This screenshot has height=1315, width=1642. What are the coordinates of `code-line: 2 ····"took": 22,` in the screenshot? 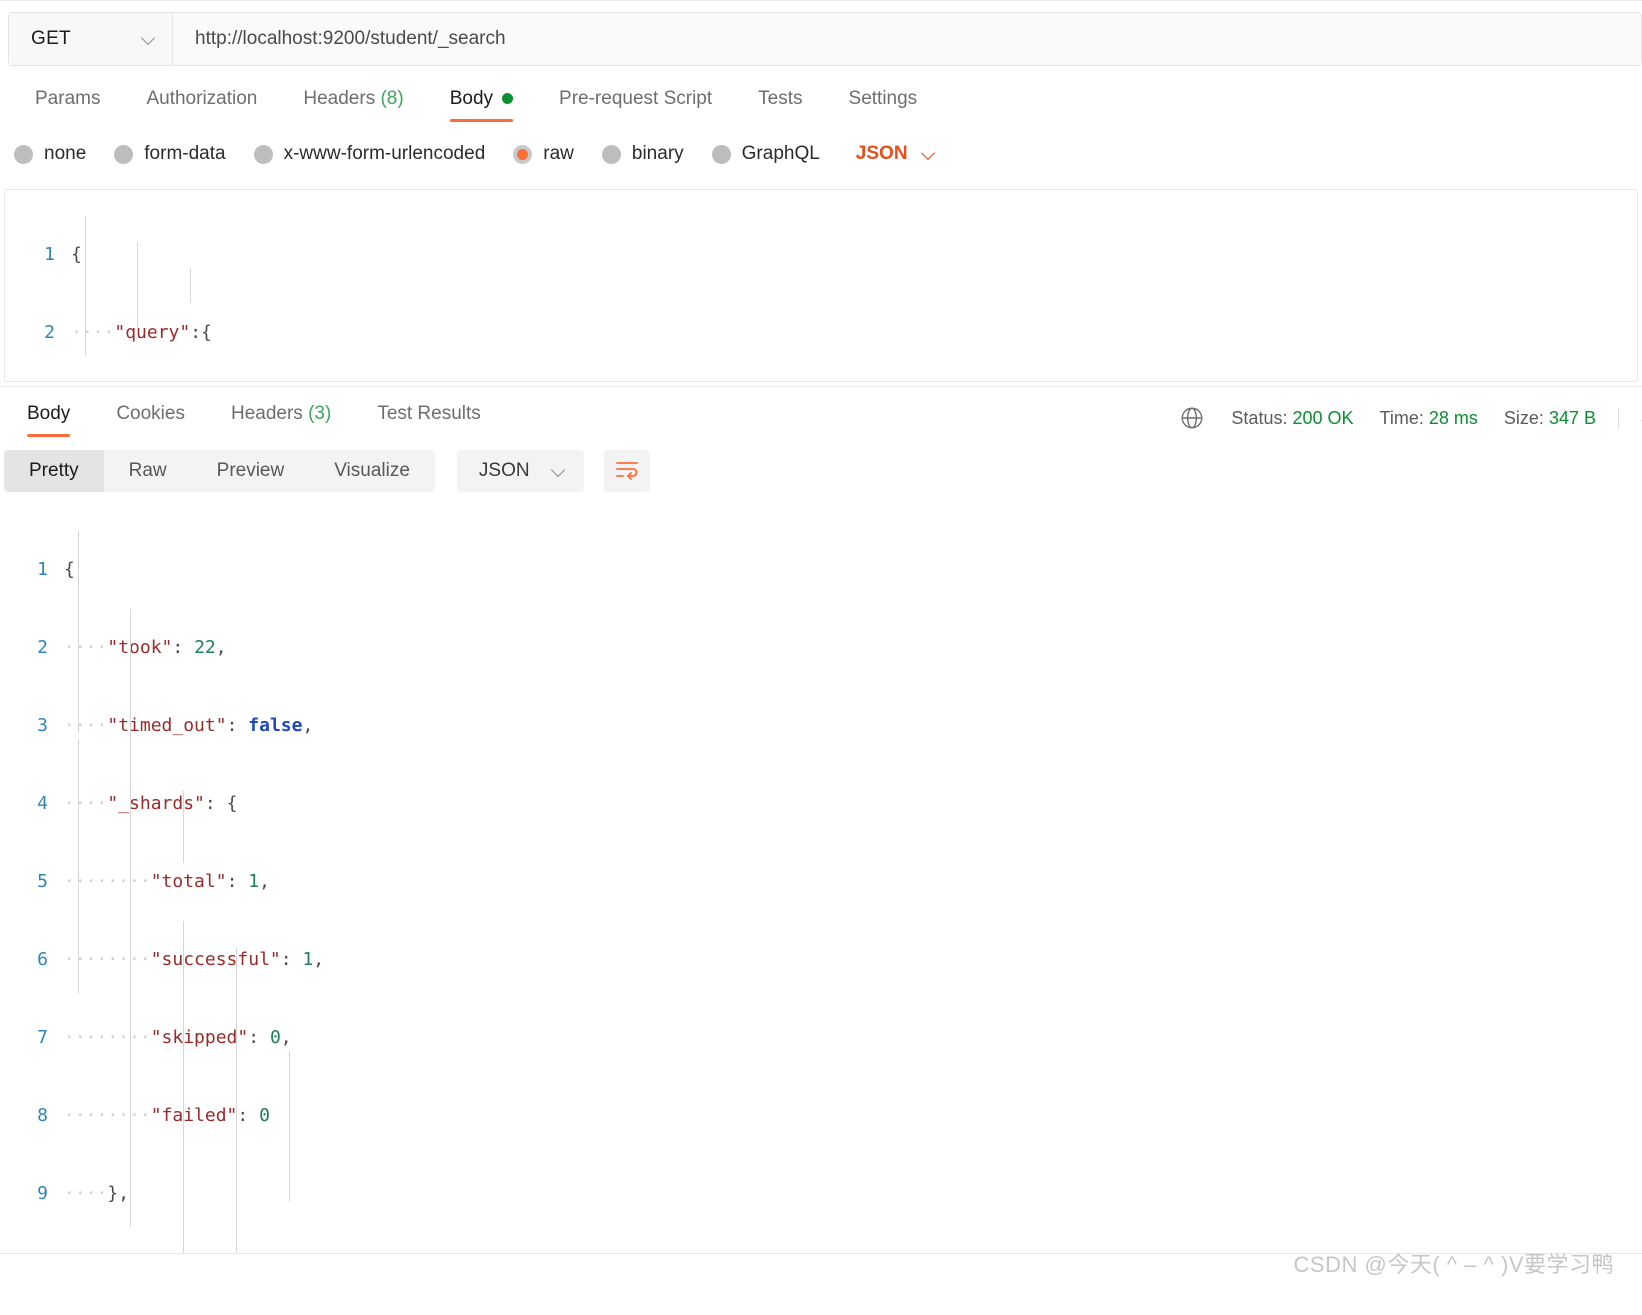 It's located at (821, 648).